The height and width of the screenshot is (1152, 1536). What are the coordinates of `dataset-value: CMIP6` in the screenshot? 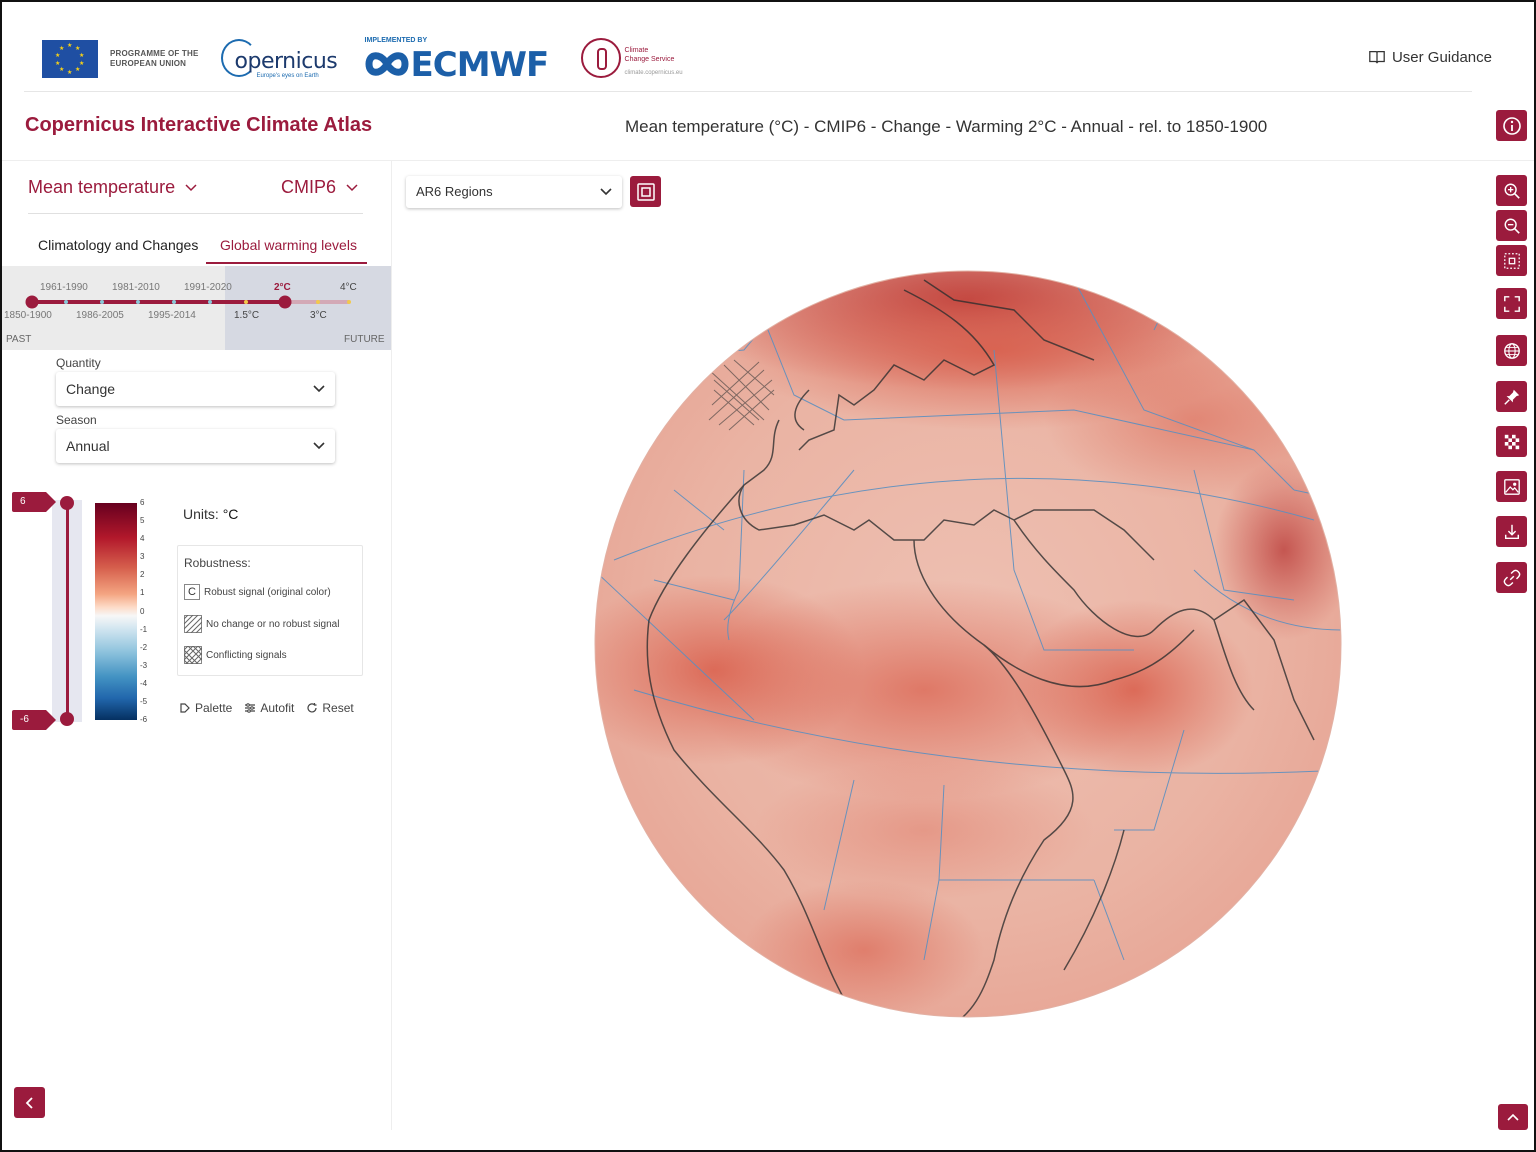 It's located at (309, 187).